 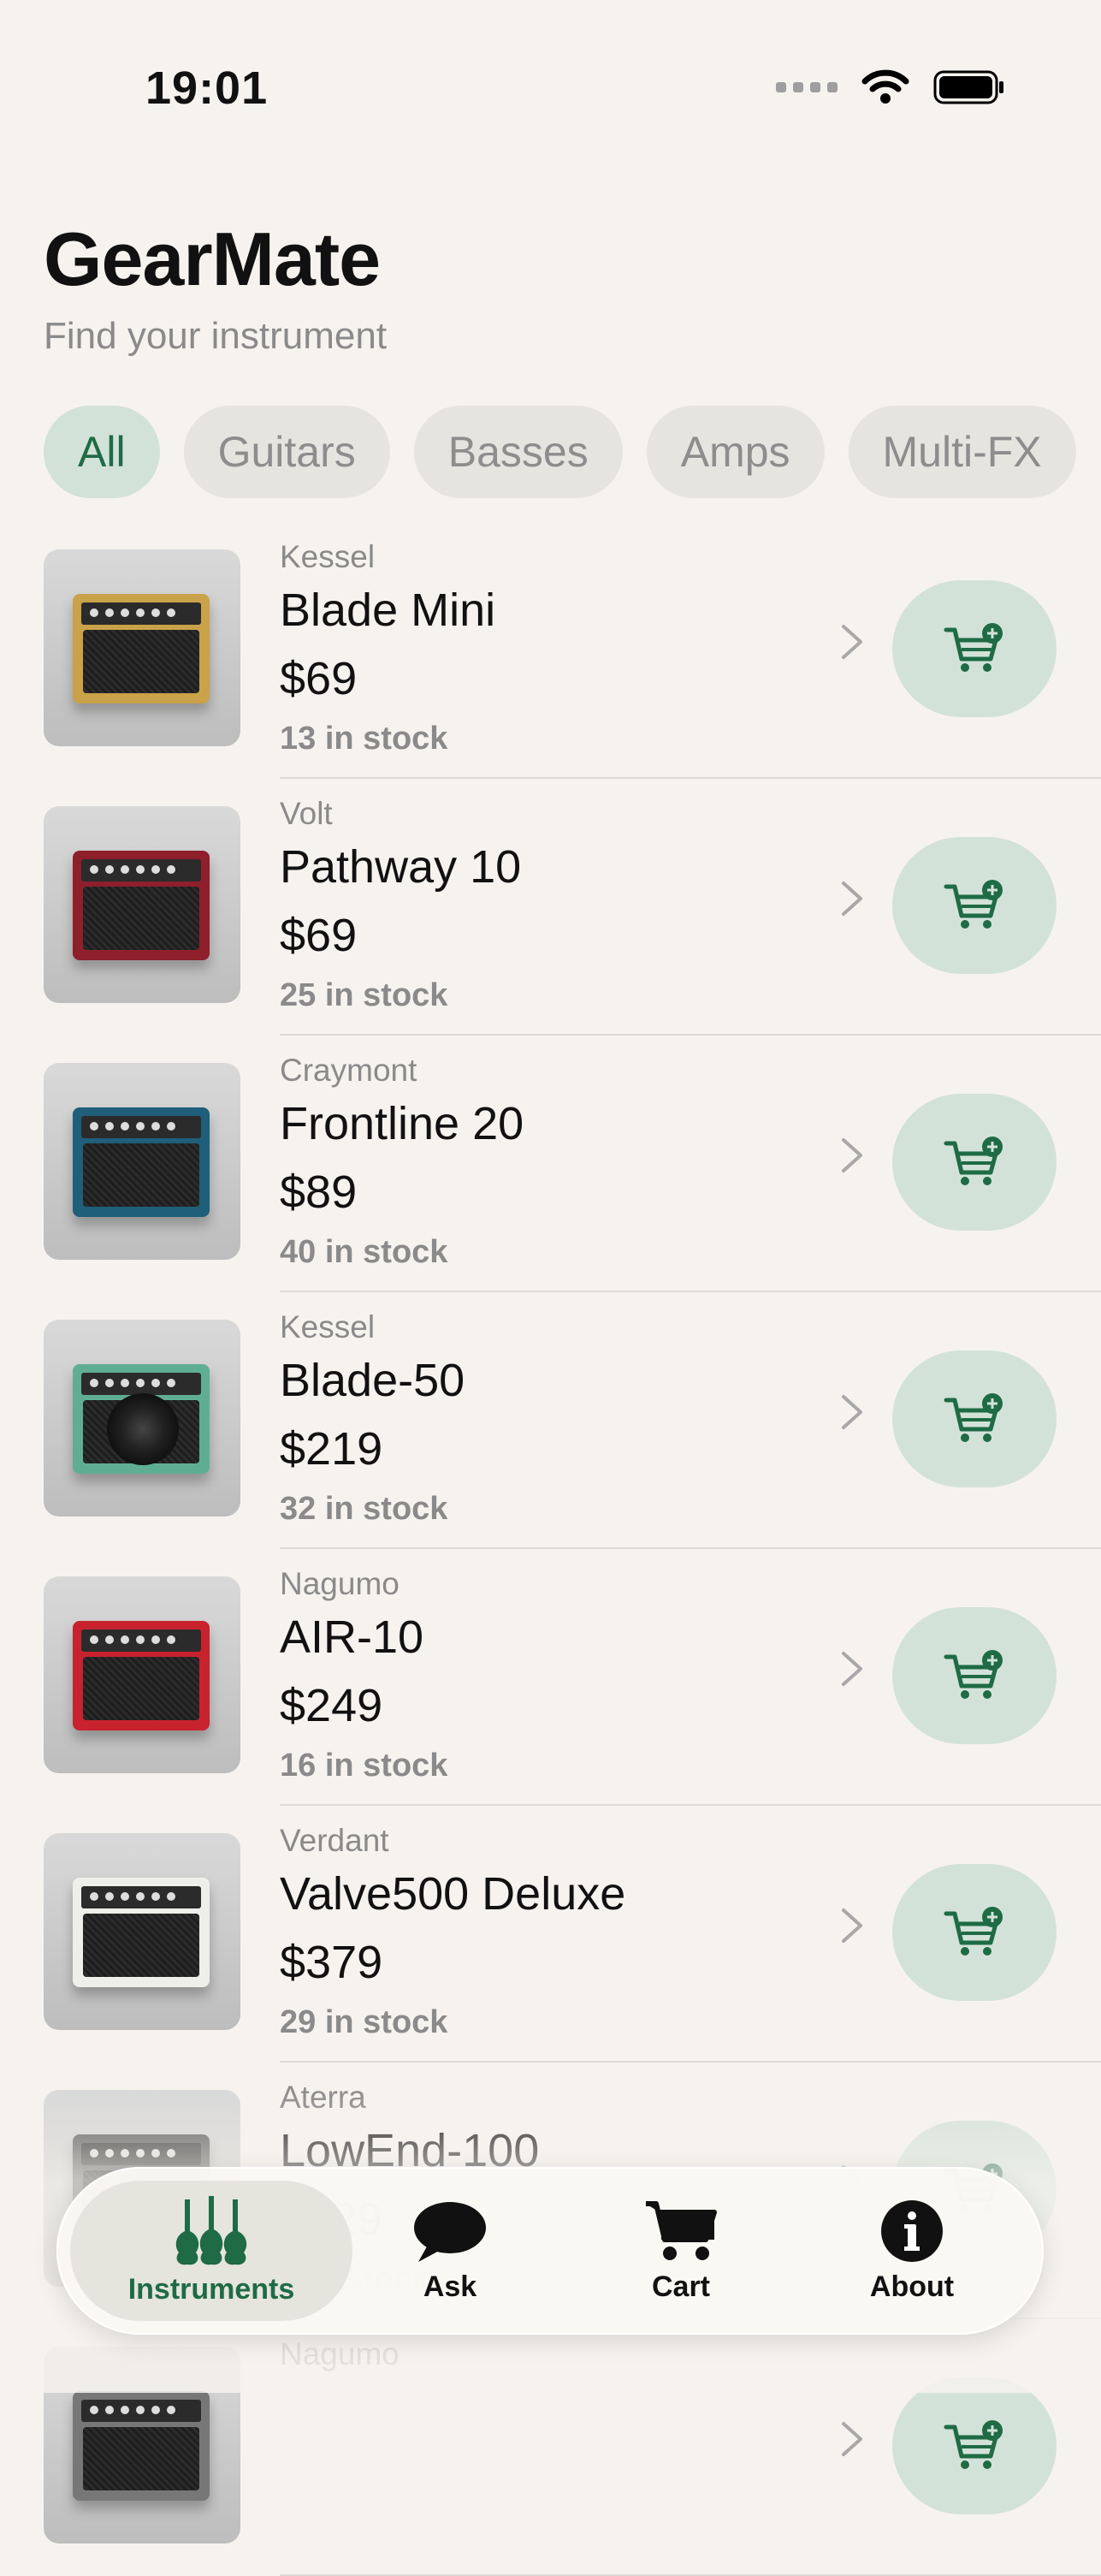 What do you see at coordinates (550, 1164) in the screenshot?
I see `product-row: Craymont Frontline 20 $89 40 in stock` at bounding box center [550, 1164].